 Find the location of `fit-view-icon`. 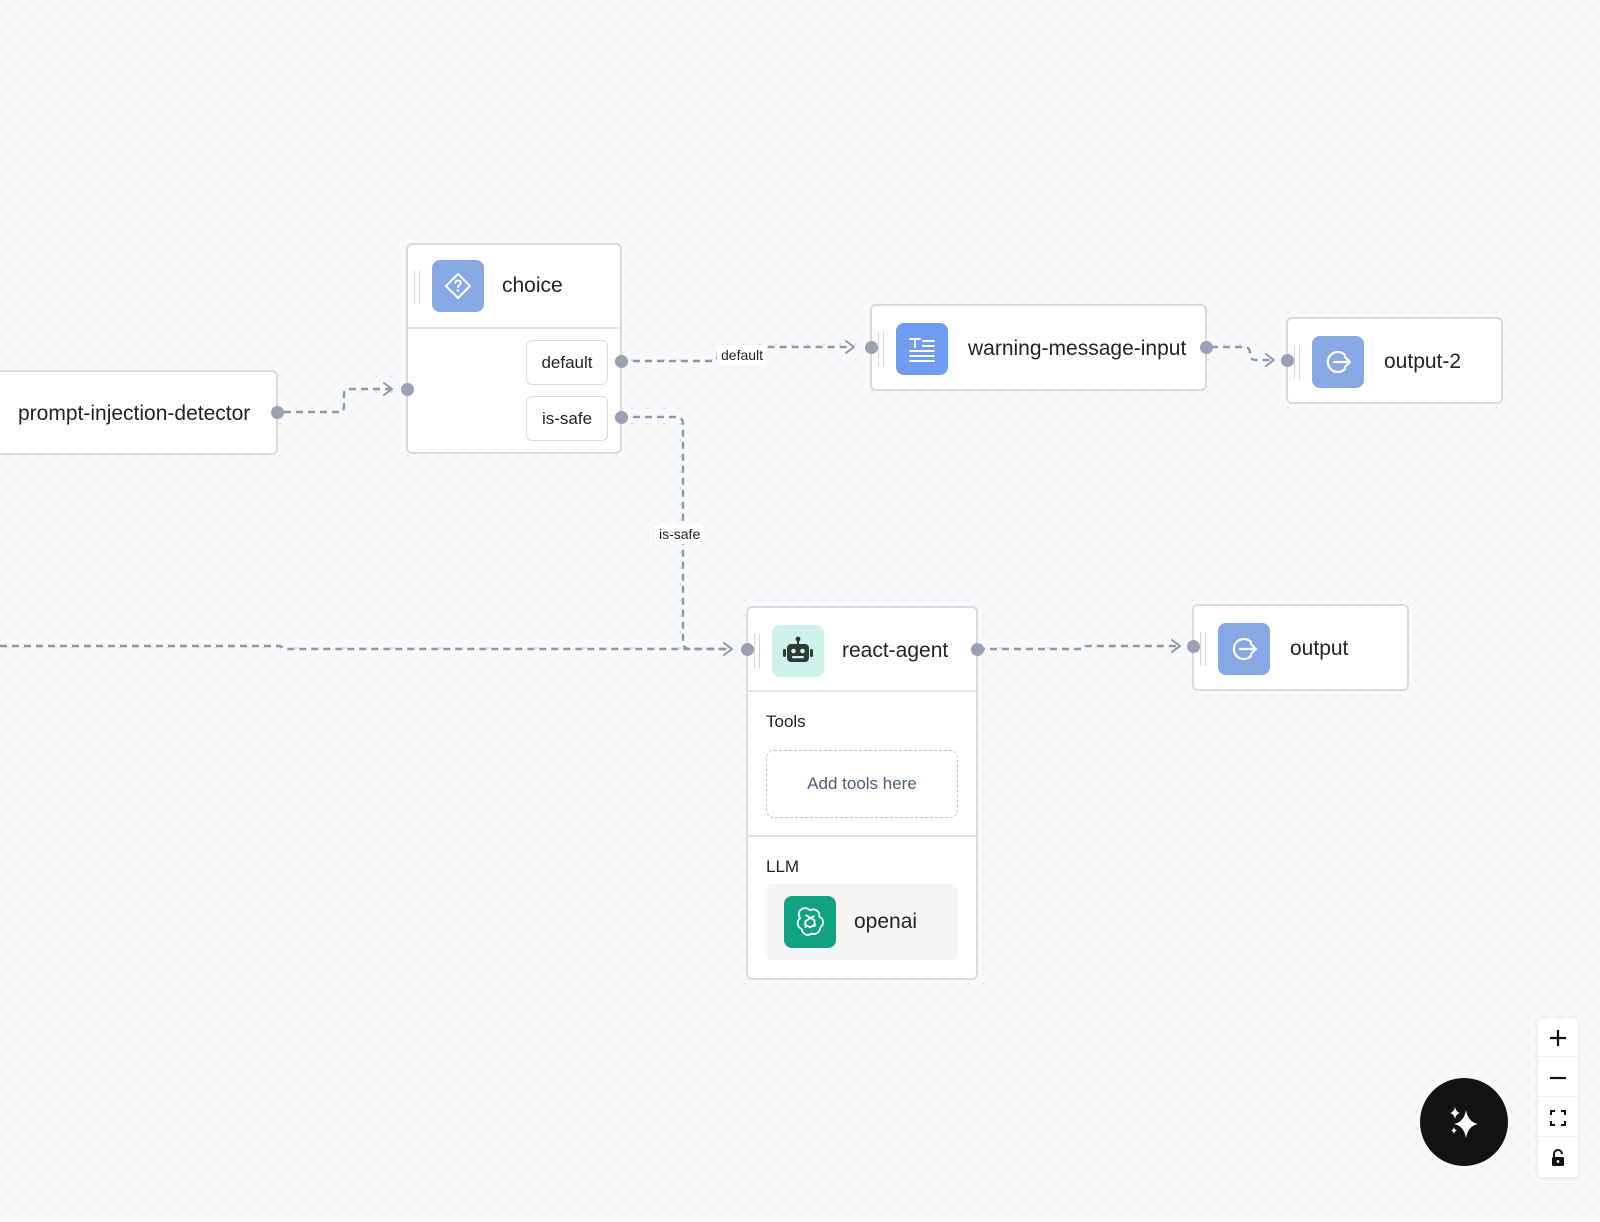

fit-view-icon is located at coordinates (1558, 1117).